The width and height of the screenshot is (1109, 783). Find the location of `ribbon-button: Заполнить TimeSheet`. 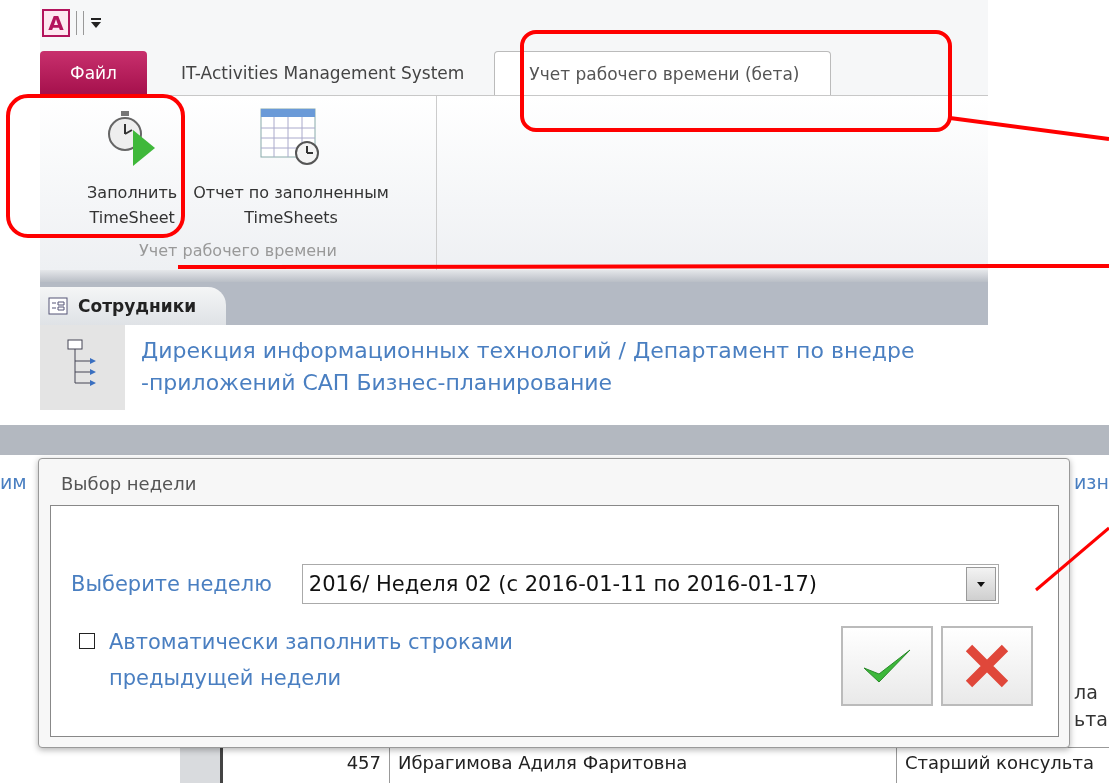

ribbon-button: Заполнить TimeSheet is located at coordinates (132, 174).